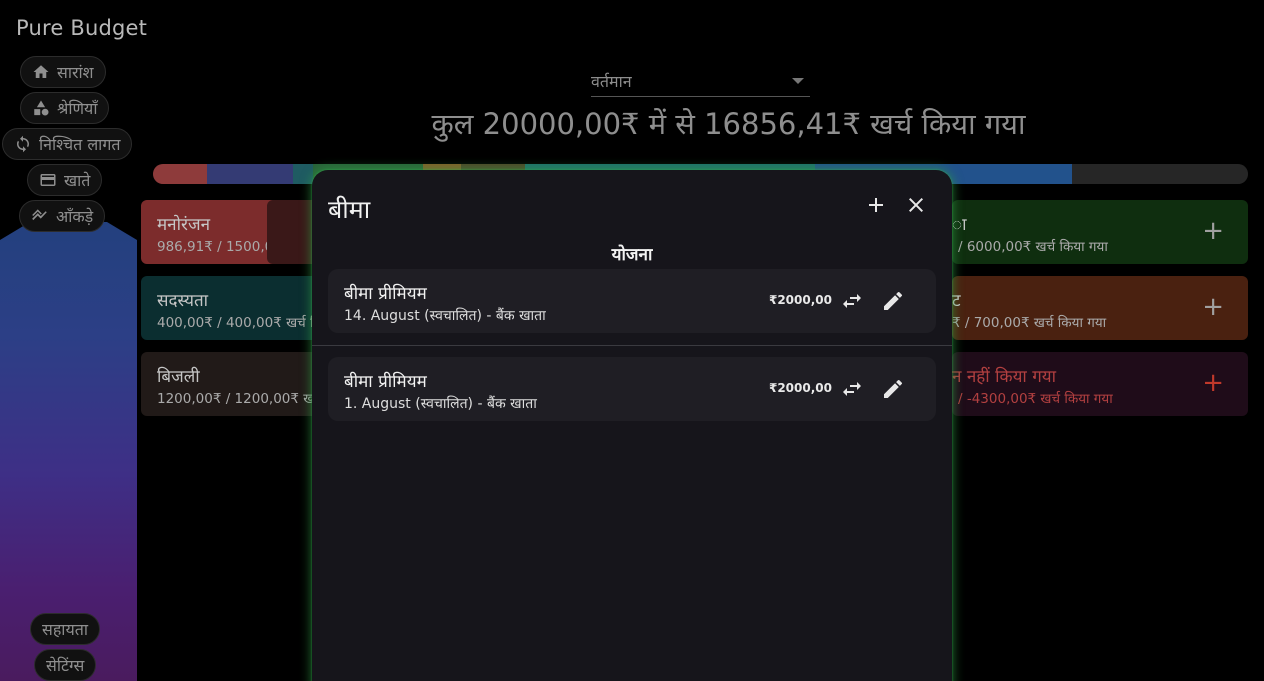 The height and width of the screenshot is (681, 1264). I want to click on help-button: सहायता, so click(65, 629).